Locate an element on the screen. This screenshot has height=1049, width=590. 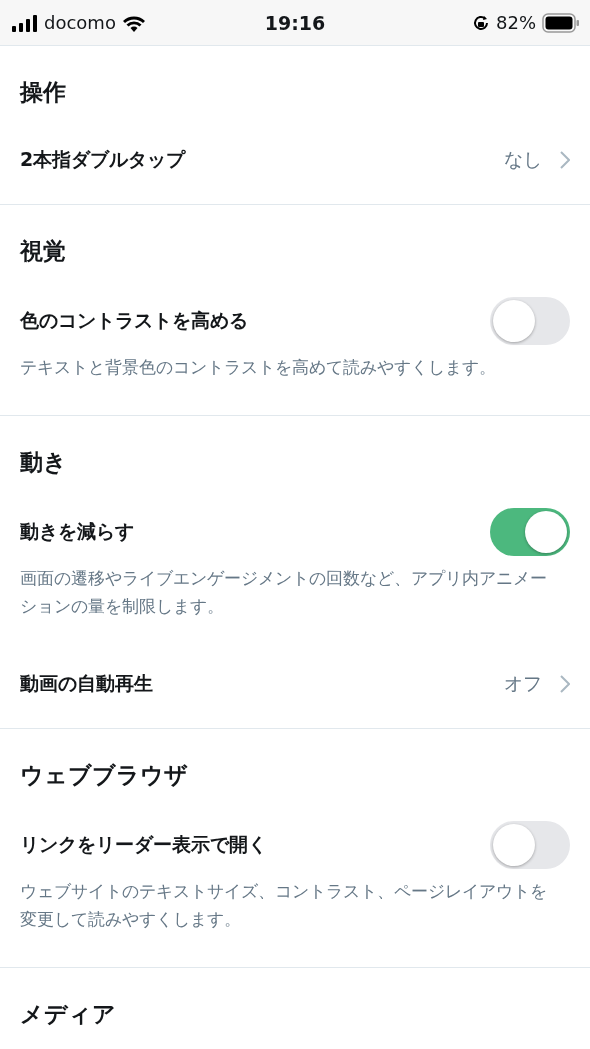
signal-icon is located at coordinates (25, 22).